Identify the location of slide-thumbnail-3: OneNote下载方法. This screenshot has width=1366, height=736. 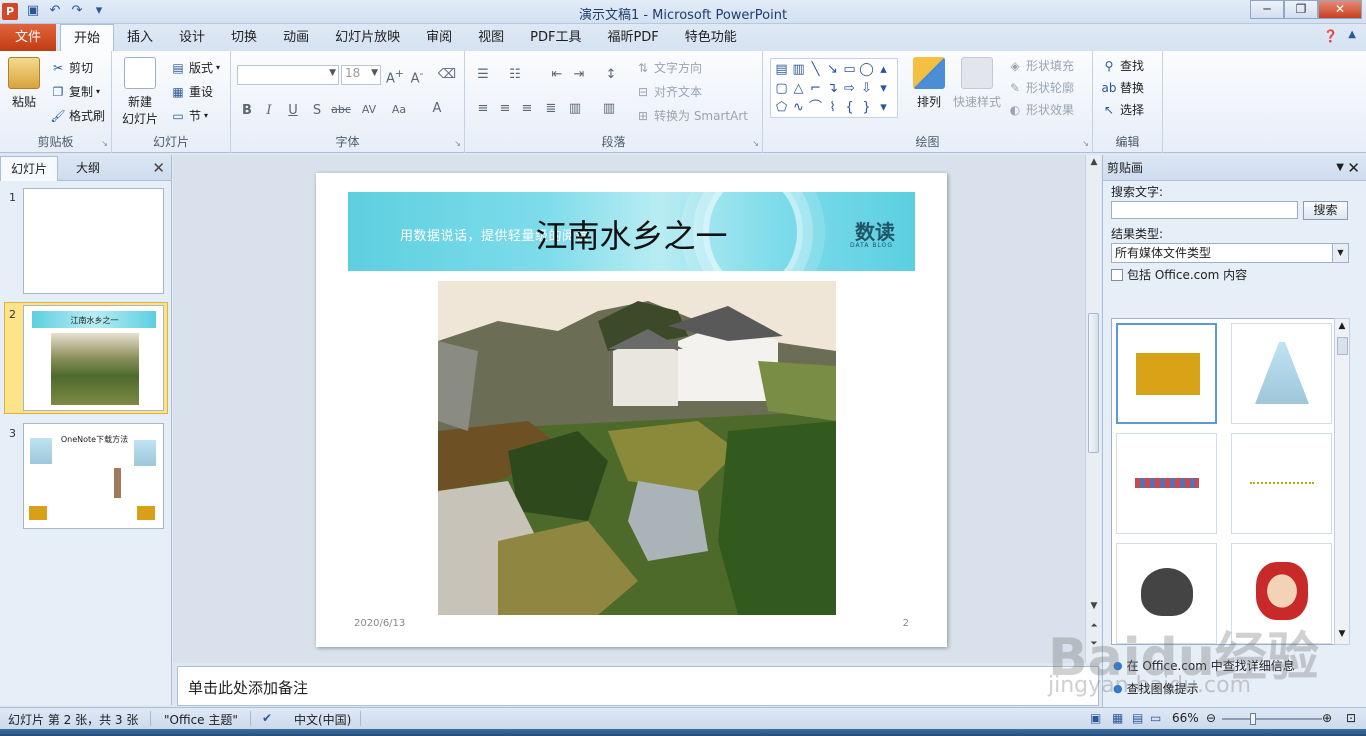
(93, 476).